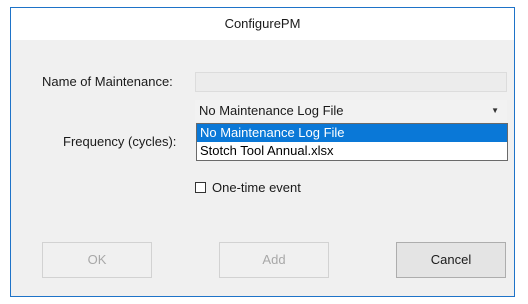  I want to click on log-file-selected-value: No Maintenance Log File, so click(271, 110).